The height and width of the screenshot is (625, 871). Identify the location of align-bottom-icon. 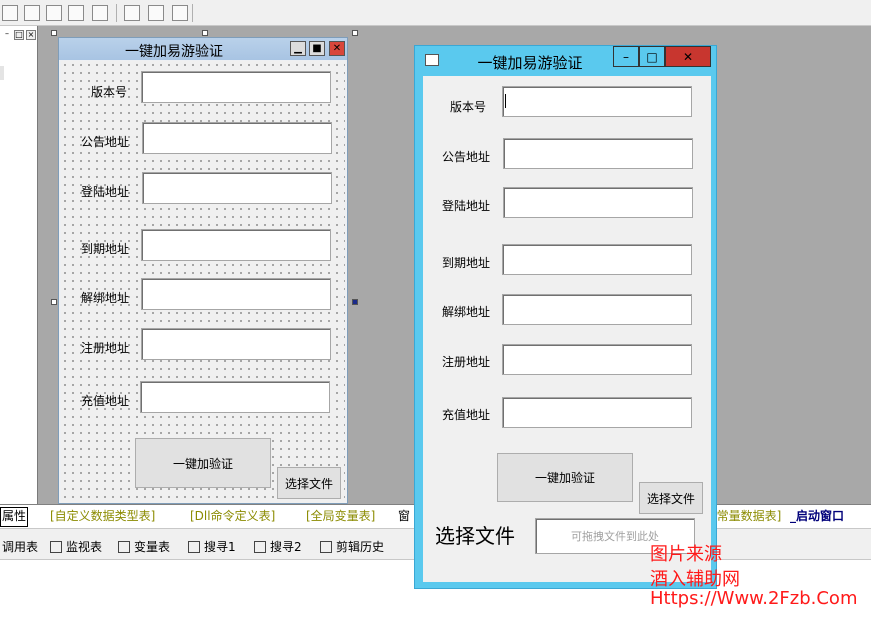
(54, 13).